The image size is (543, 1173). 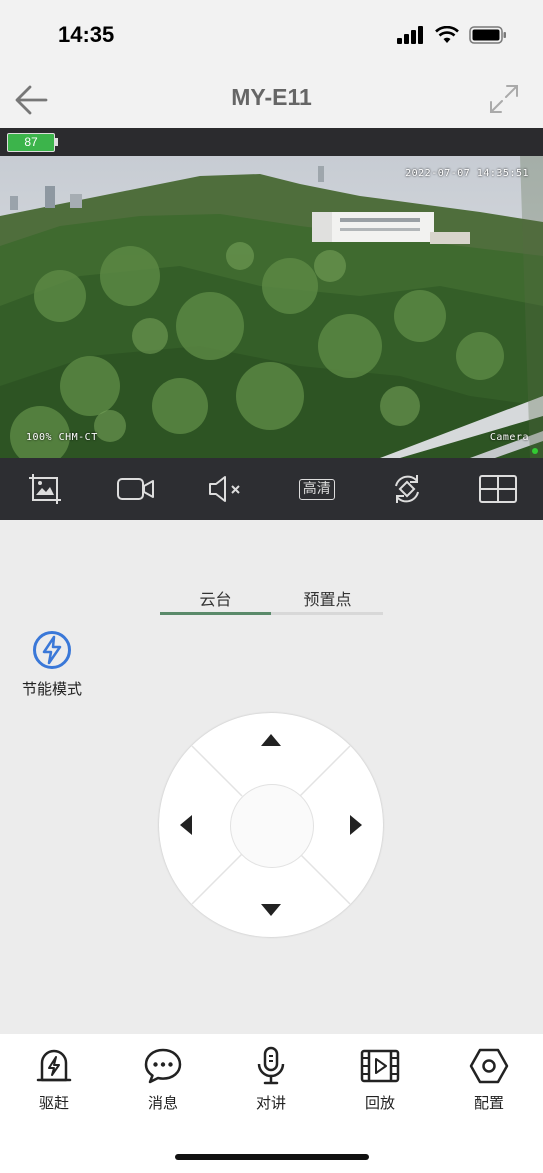 I want to click on wifi-icon, so click(x=447, y=34).